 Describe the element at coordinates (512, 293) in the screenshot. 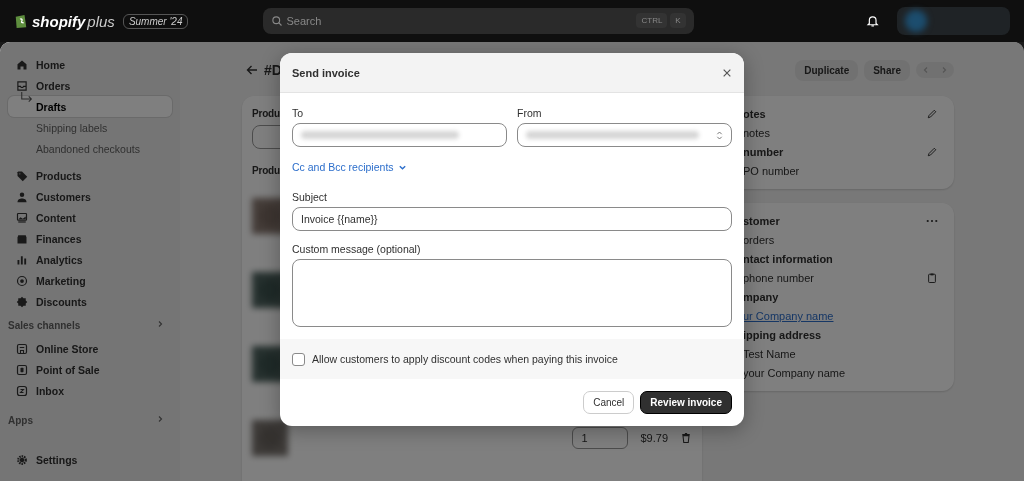

I see `message-field` at that location.